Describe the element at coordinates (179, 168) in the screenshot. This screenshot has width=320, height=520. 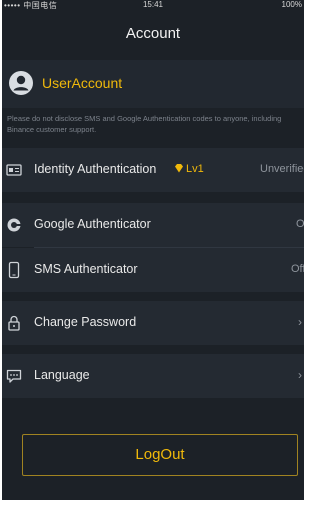
I see `diamond-icon` at that location.